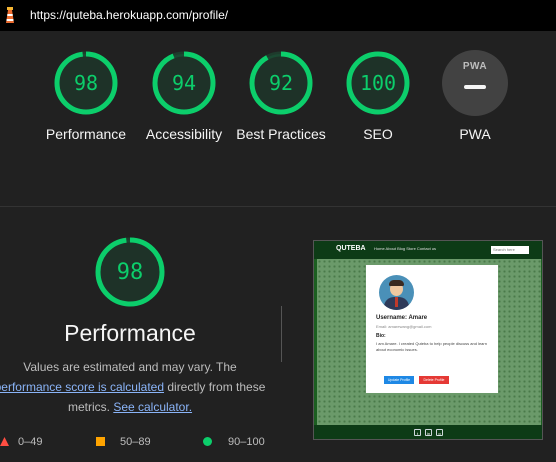 The height and width of the screenshot is (462, 556). I want to click on pwa-badge-text: PWA, so click(475, 66).